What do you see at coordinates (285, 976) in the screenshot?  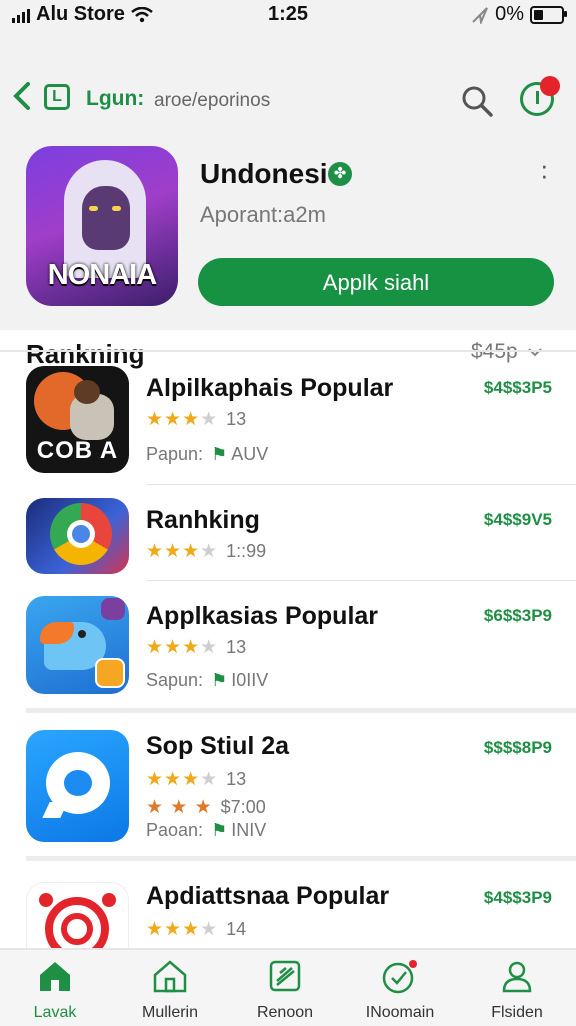 I see `document-icon` at bounding box center [285, 976].